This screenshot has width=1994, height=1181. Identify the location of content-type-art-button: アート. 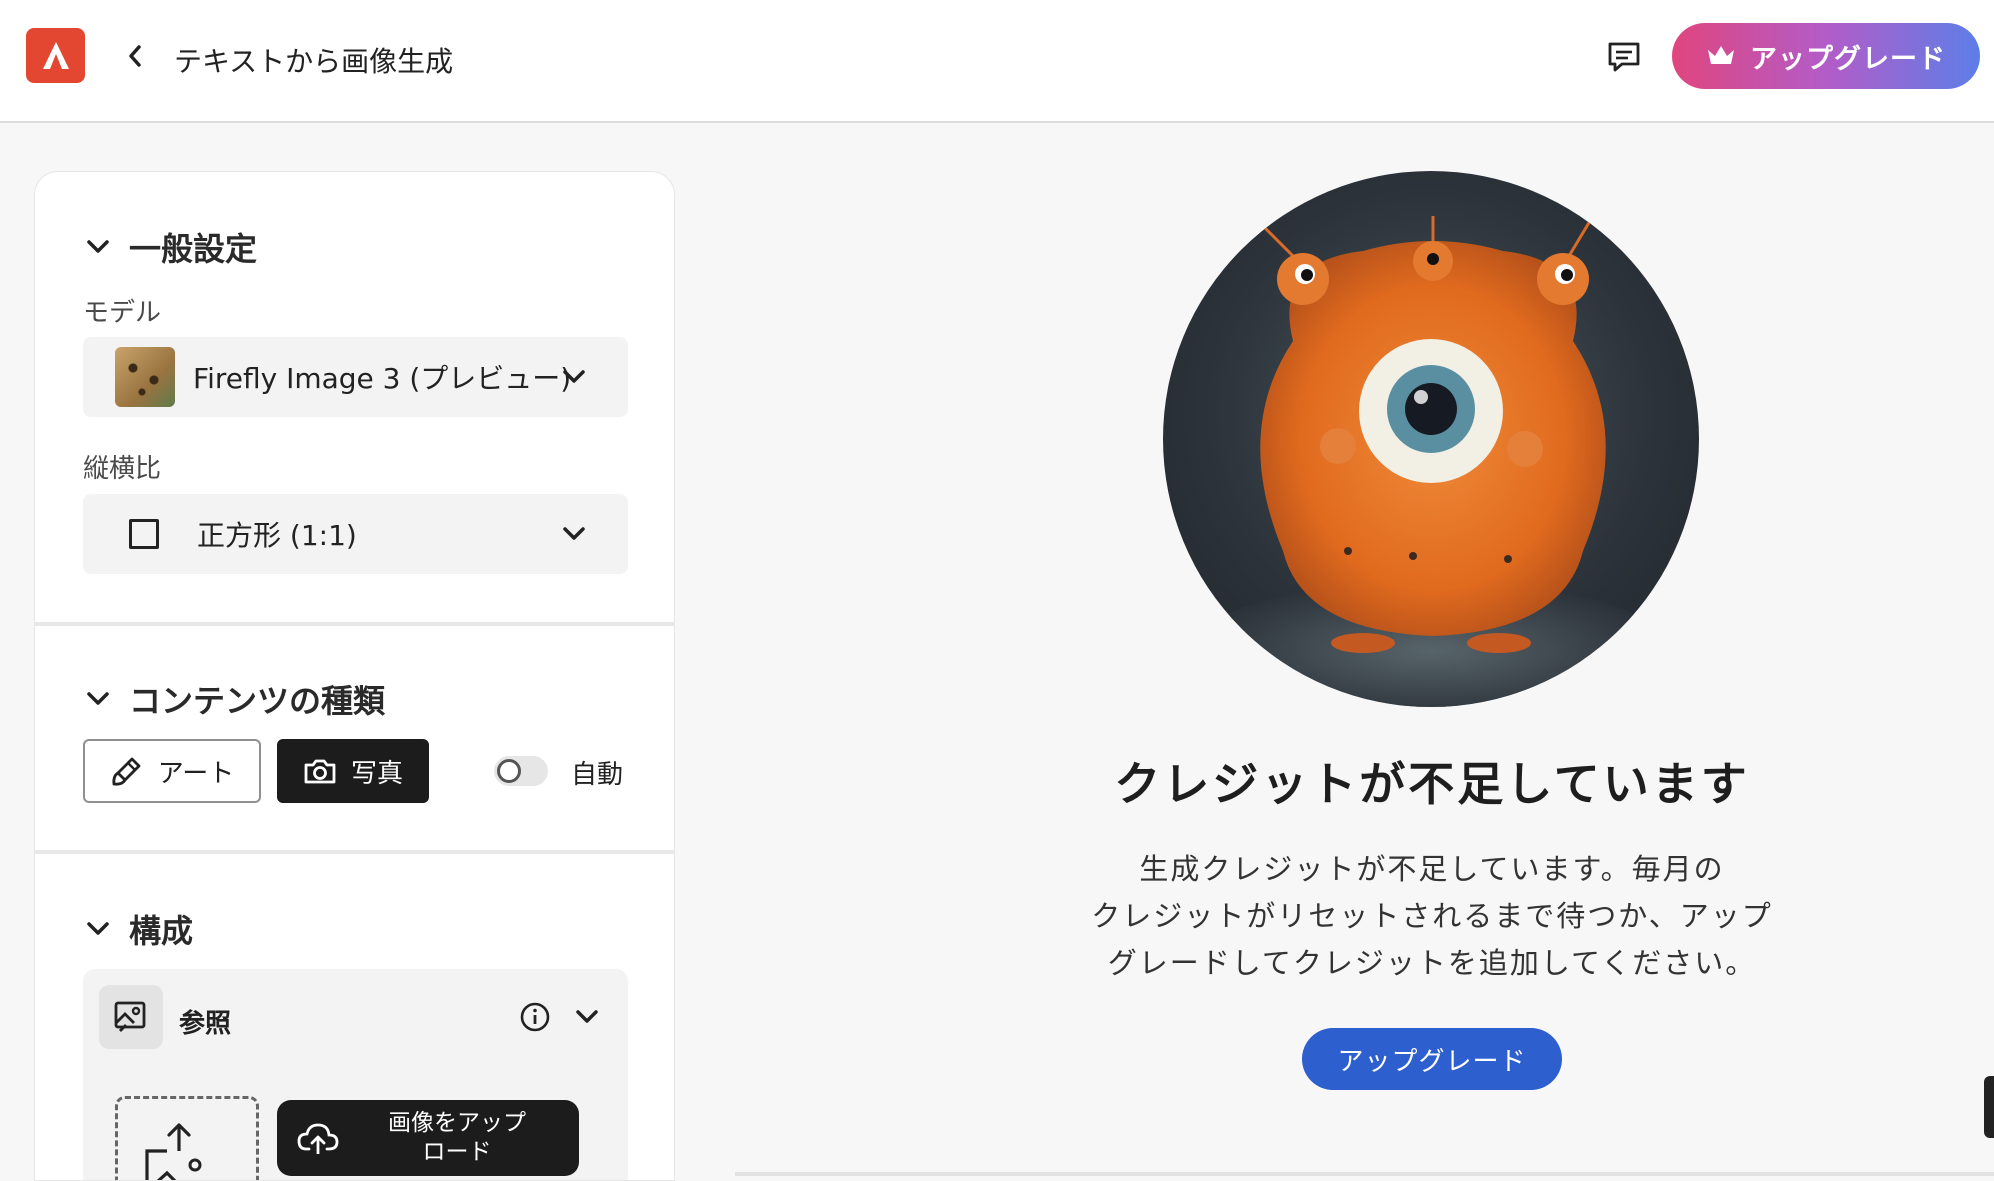
(172, 771).